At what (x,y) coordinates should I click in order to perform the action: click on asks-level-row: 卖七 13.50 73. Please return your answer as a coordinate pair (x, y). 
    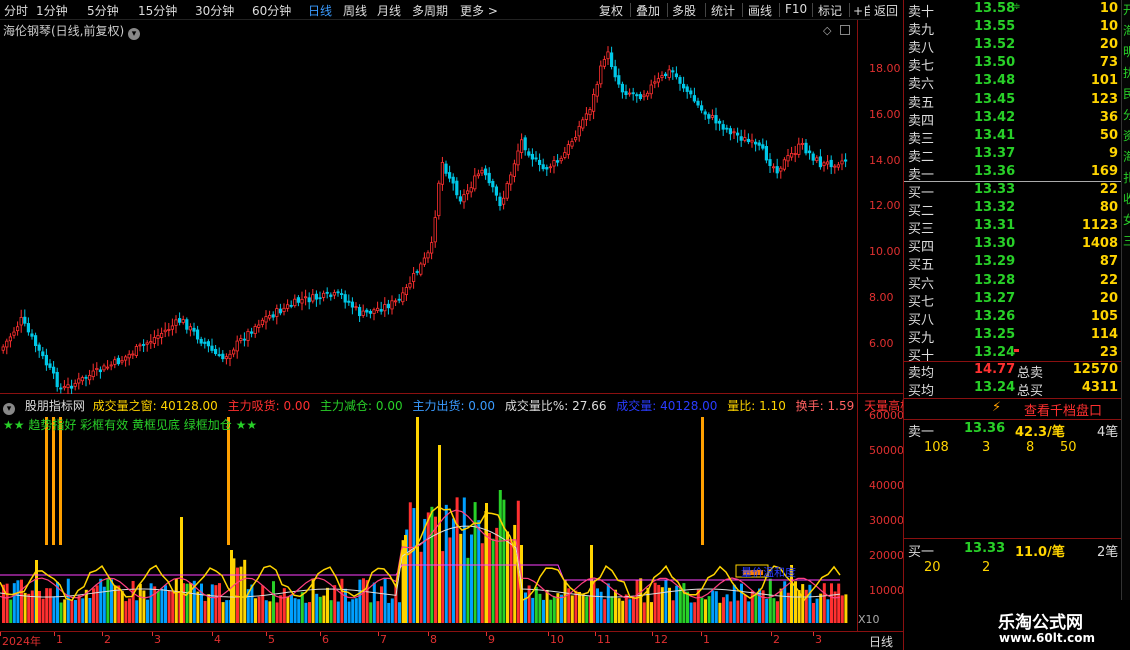
    Looking at the image, I should click on (1013, 64).